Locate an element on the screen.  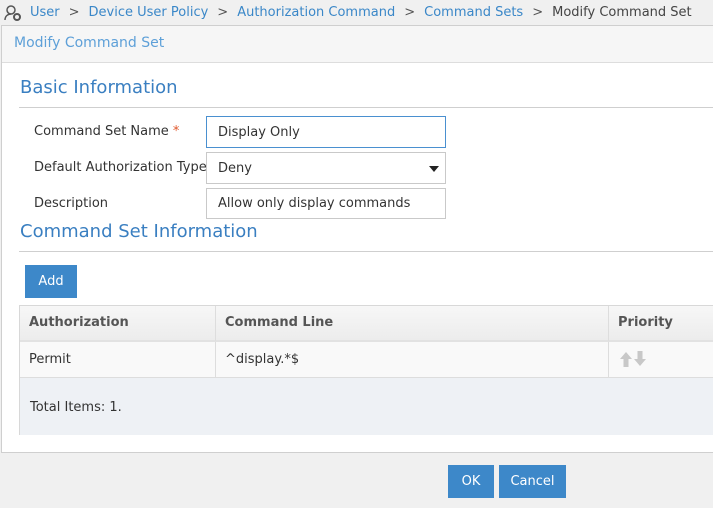
cell-authorization: Permit is located at coordinates (118, 360).